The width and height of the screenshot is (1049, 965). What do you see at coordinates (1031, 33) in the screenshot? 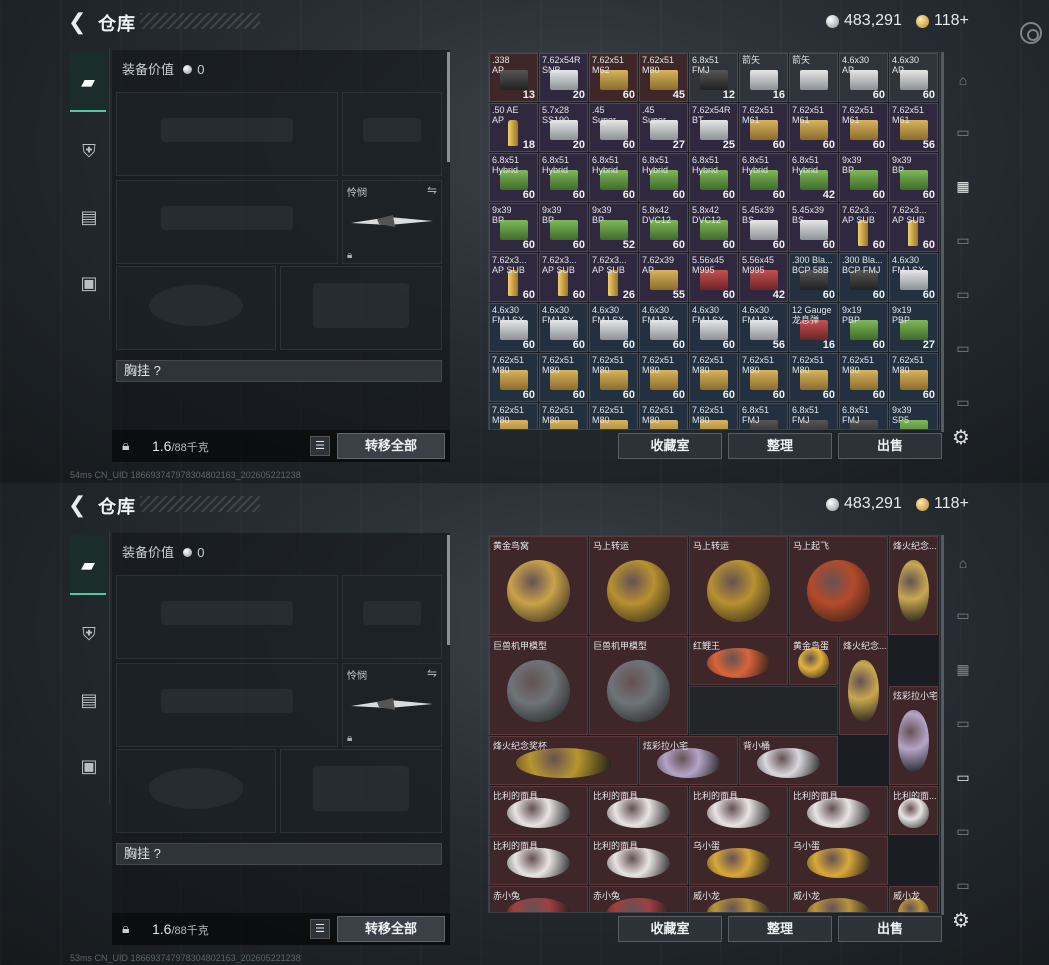
I see `target-icon` at bounding box center [1031, 33].